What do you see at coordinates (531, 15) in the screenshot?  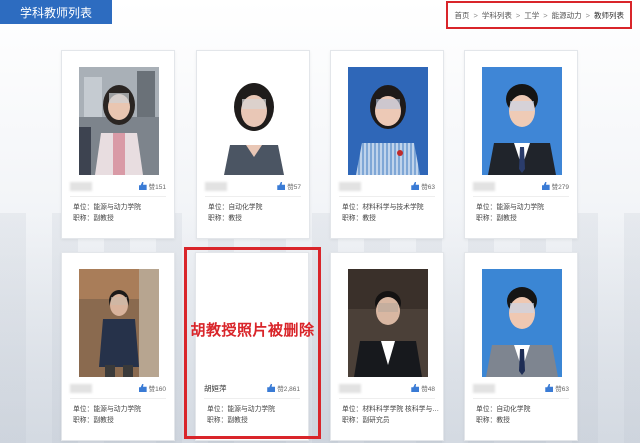 I see `breadcrumb-engineering: 工学` at bounding box center [531, 15].